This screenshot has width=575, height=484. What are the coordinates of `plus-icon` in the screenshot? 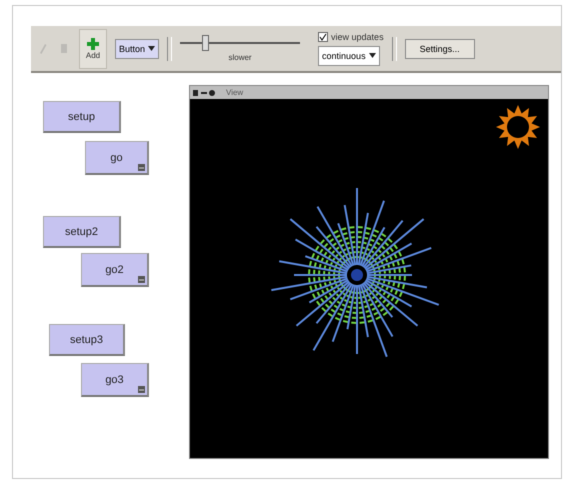 It's located at (93, 44).